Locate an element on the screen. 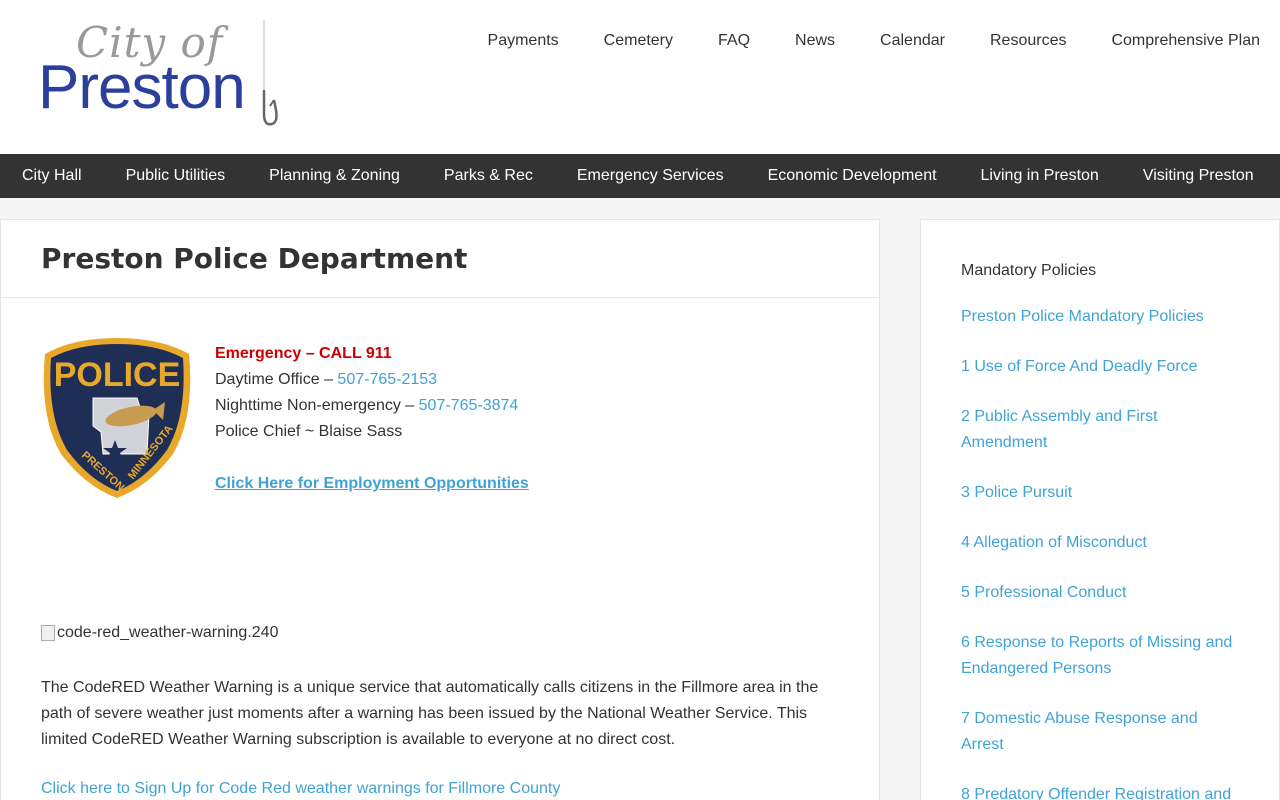  policy-list-item: 1 Use of Force And Deadly Force is located at coordinates (1100, 367).